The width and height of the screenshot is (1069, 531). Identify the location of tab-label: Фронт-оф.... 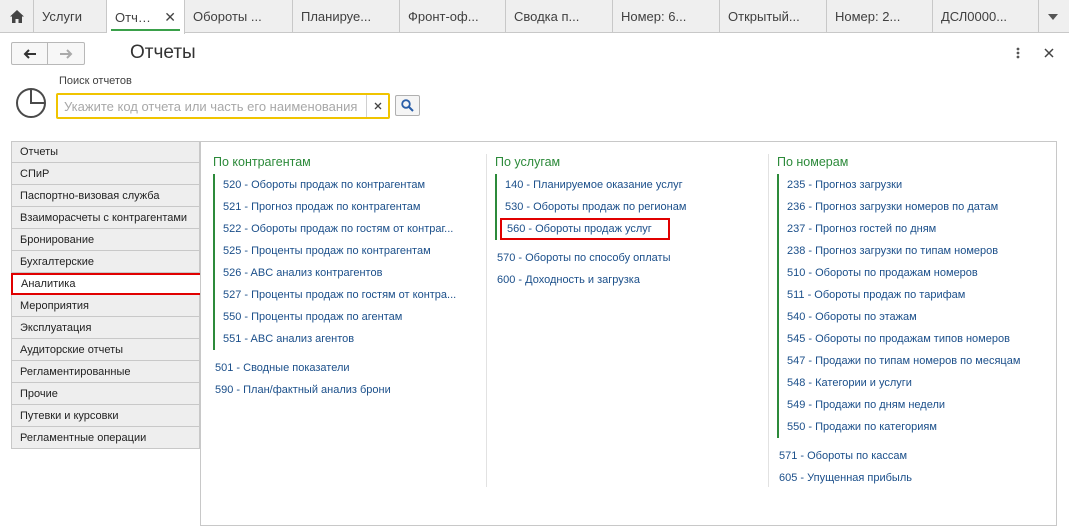
(443, 16).